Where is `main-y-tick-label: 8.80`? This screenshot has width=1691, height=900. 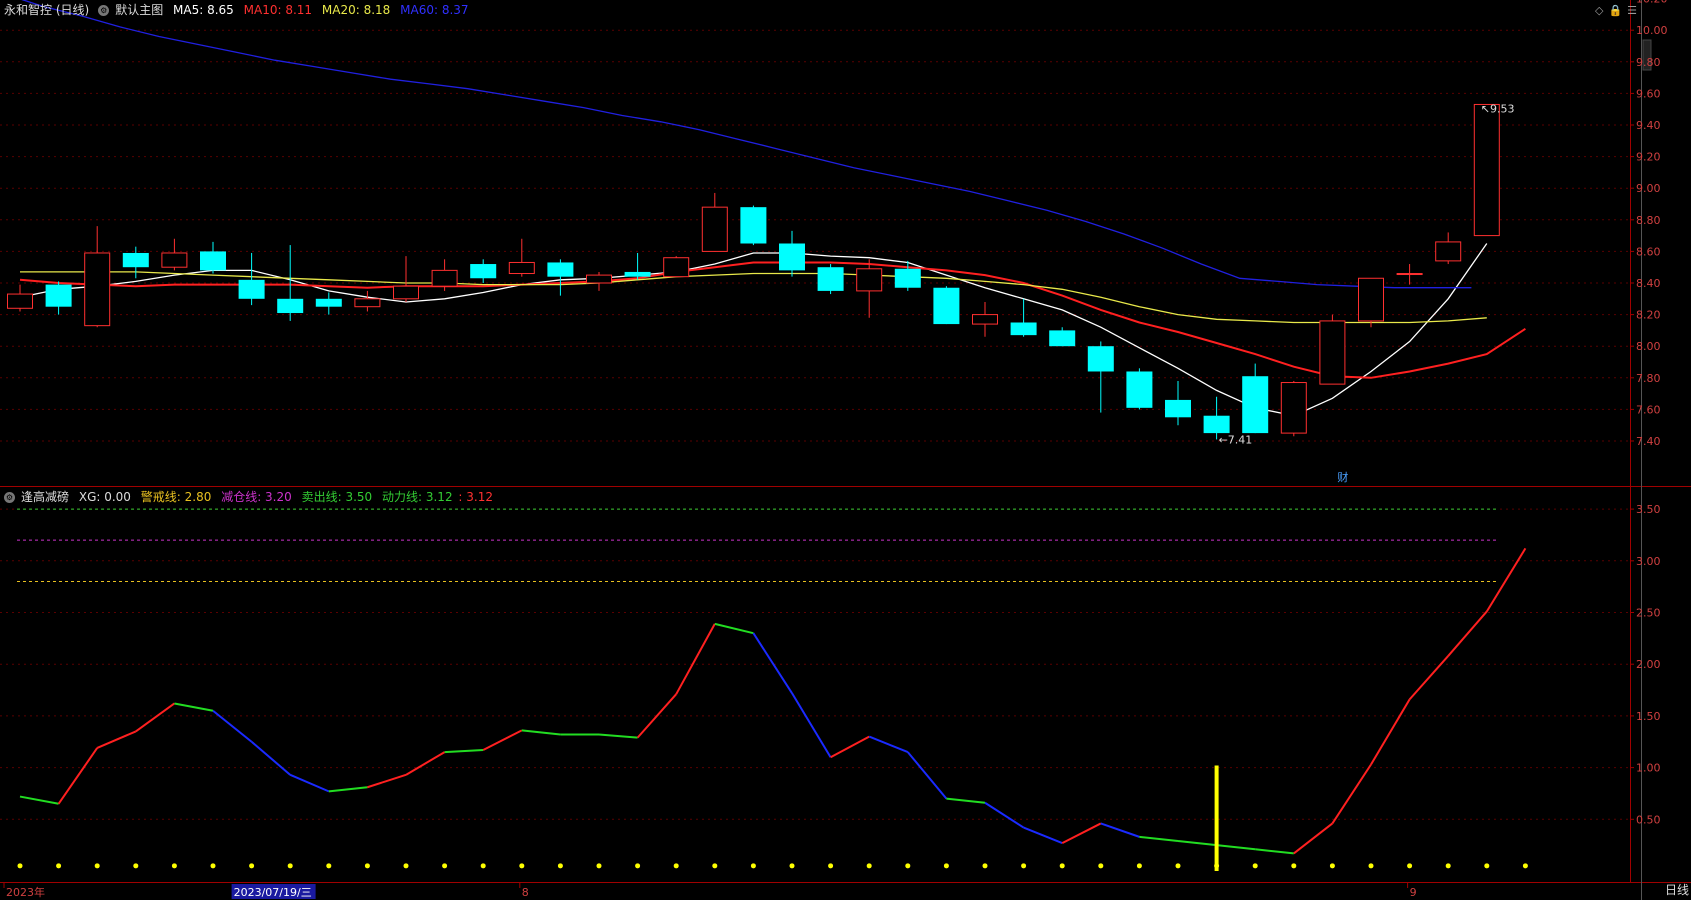 main-y-tick-label: 8.80 is located at coordinates (1648, 220).